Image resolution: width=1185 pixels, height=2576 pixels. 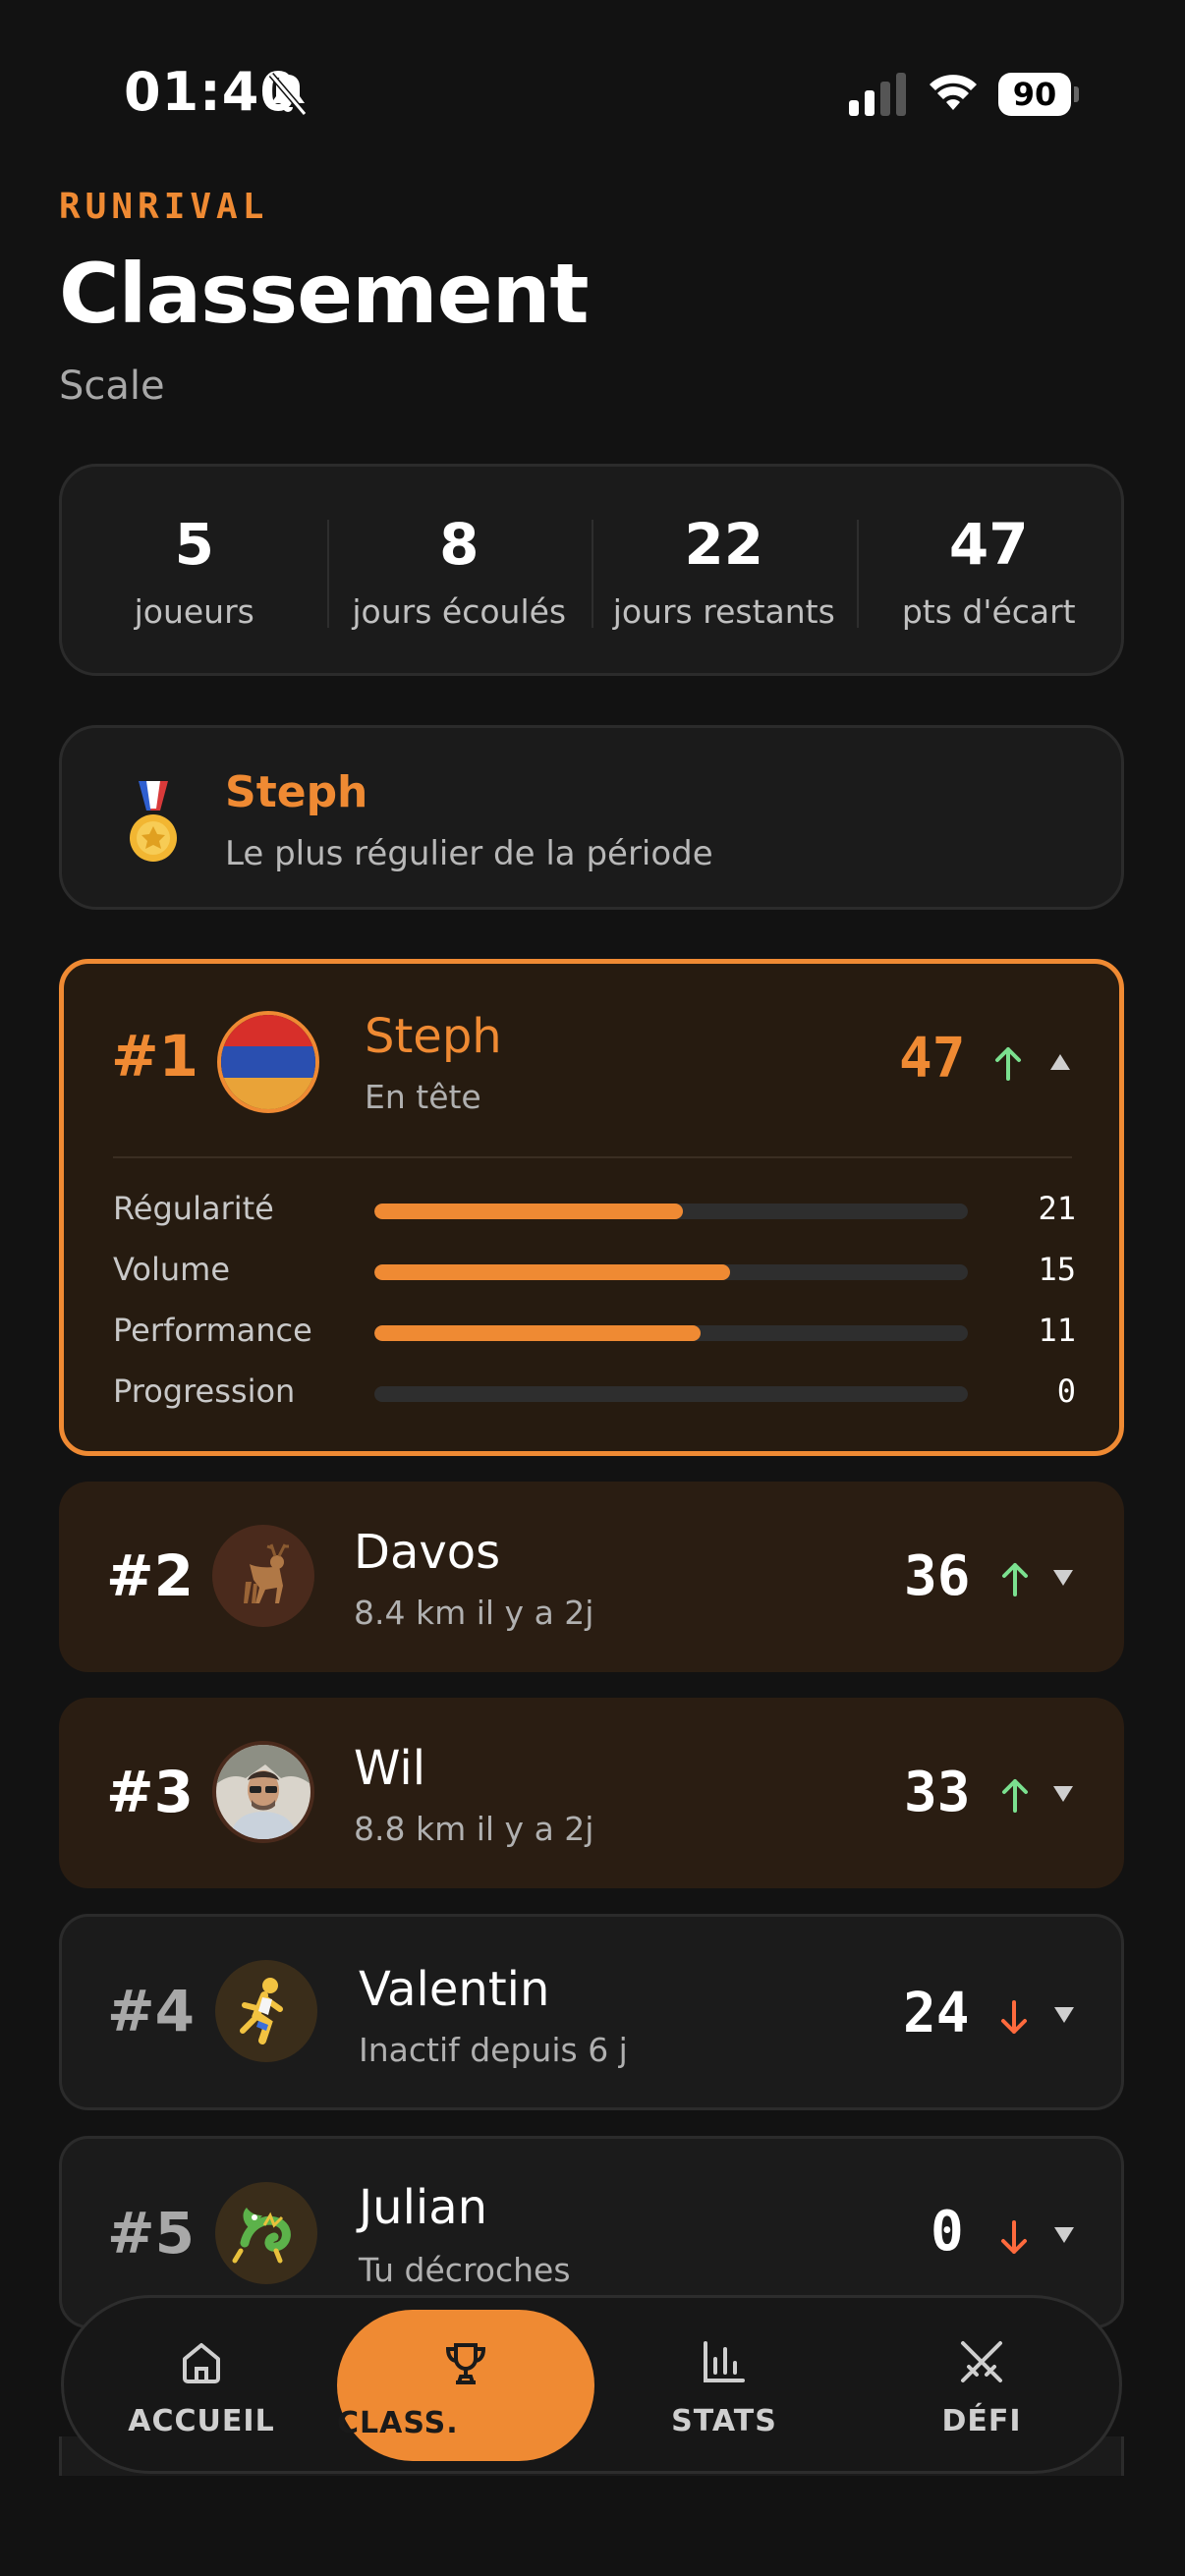 What do you see at coordinates (150, 1575) in the screenshot?
I see `rank-number: #2` at bounding box center [150, 1575].